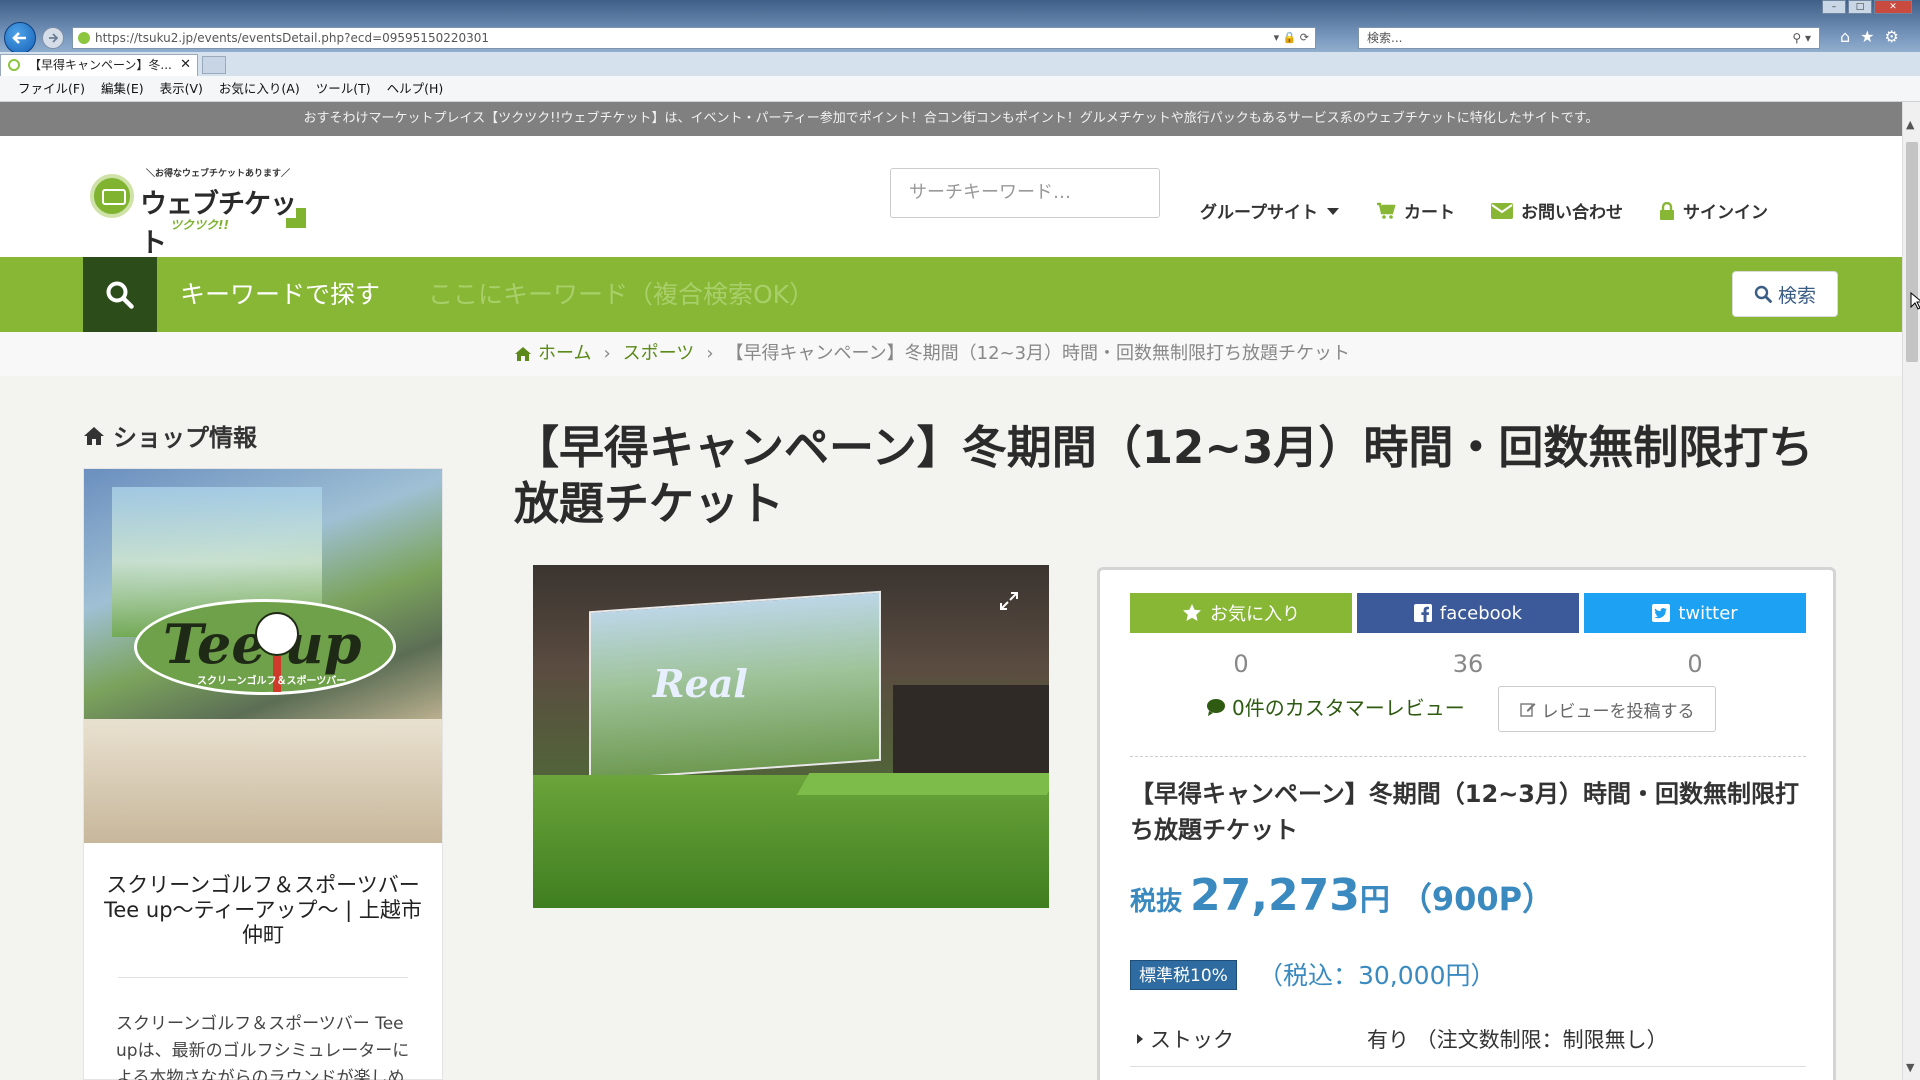 This screenshot has height=1080, width=1920. What do you see at coordinates (1501, 210) in the screenshot?
I see `envelope-icon` at bounding box center [1501, 210].